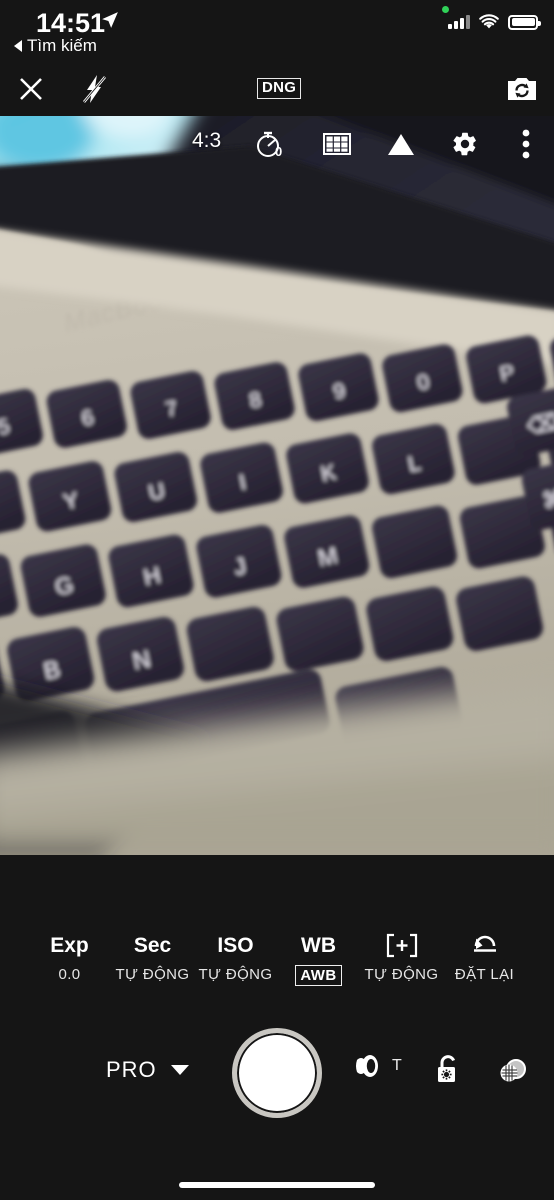  I want to click on lens-icon, so click(367, 1066).